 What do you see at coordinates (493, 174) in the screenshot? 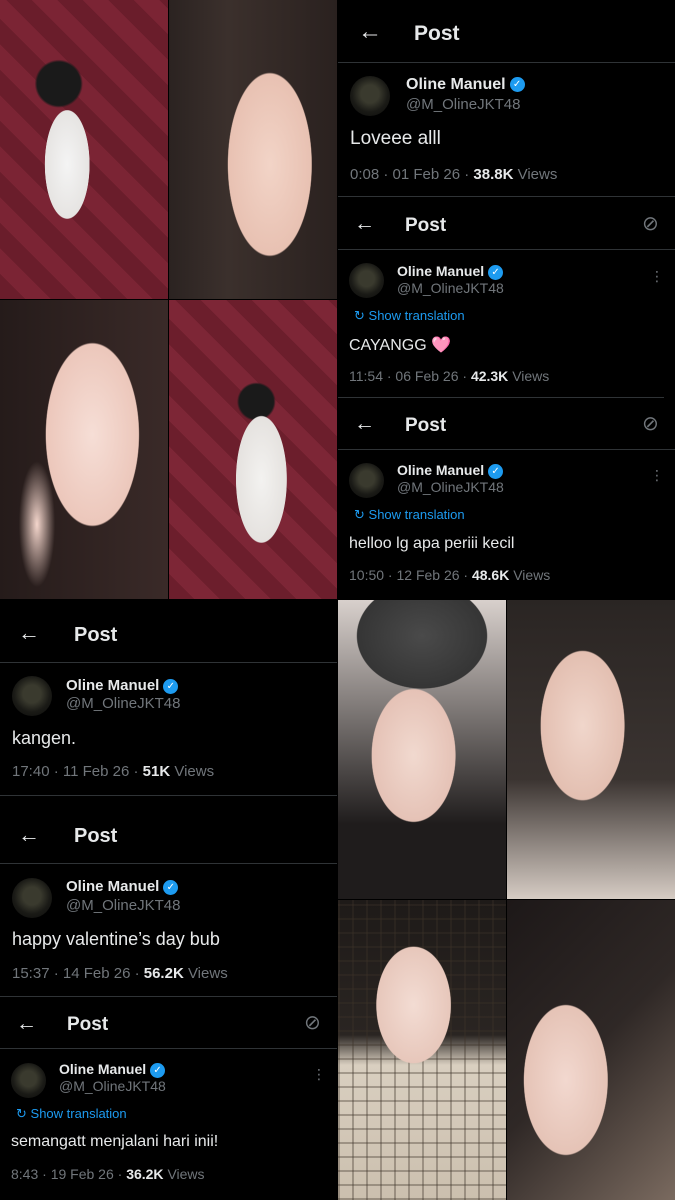
I see `view-count: 38.8K` at bounding box center [493, 174].